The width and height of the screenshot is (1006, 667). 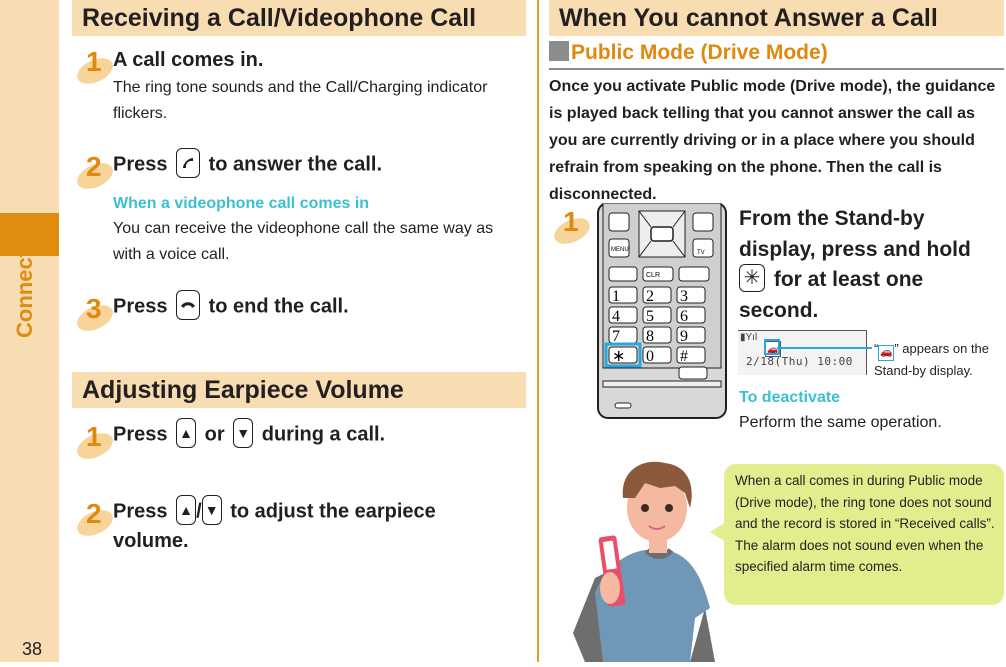 I want to click on step-title: Press to answer the call., so click(x=247, y=164).